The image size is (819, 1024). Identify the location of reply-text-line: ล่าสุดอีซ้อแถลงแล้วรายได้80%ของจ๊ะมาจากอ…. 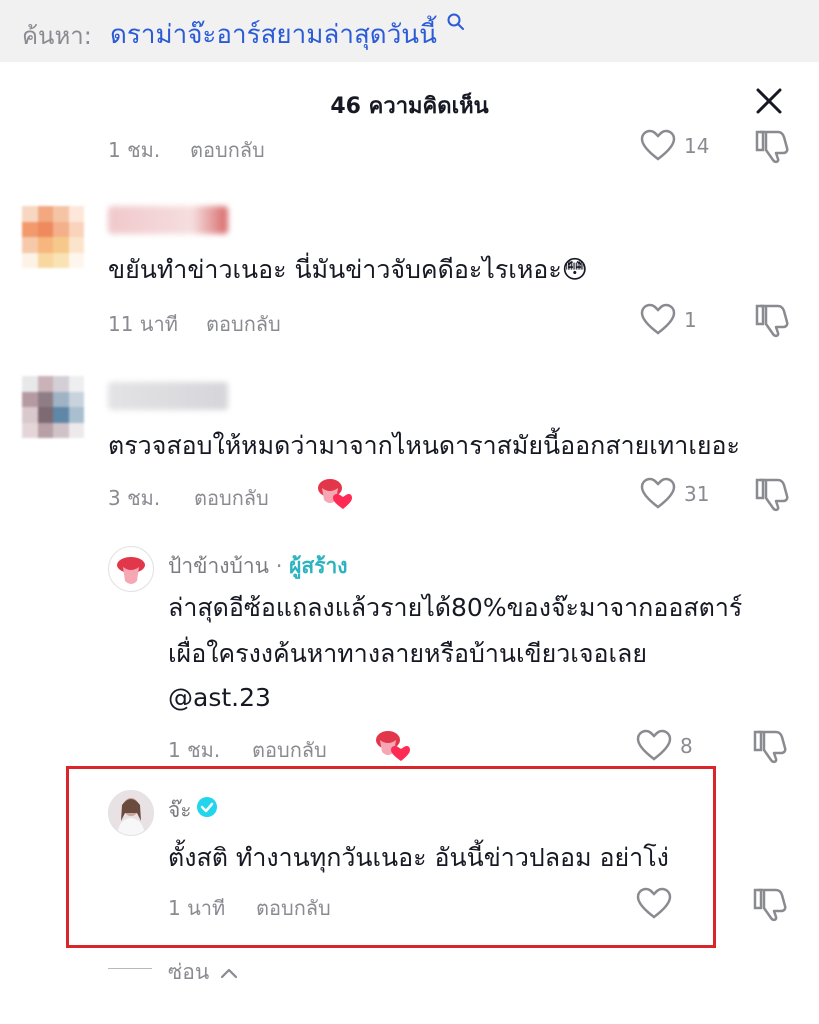
(455, 607).